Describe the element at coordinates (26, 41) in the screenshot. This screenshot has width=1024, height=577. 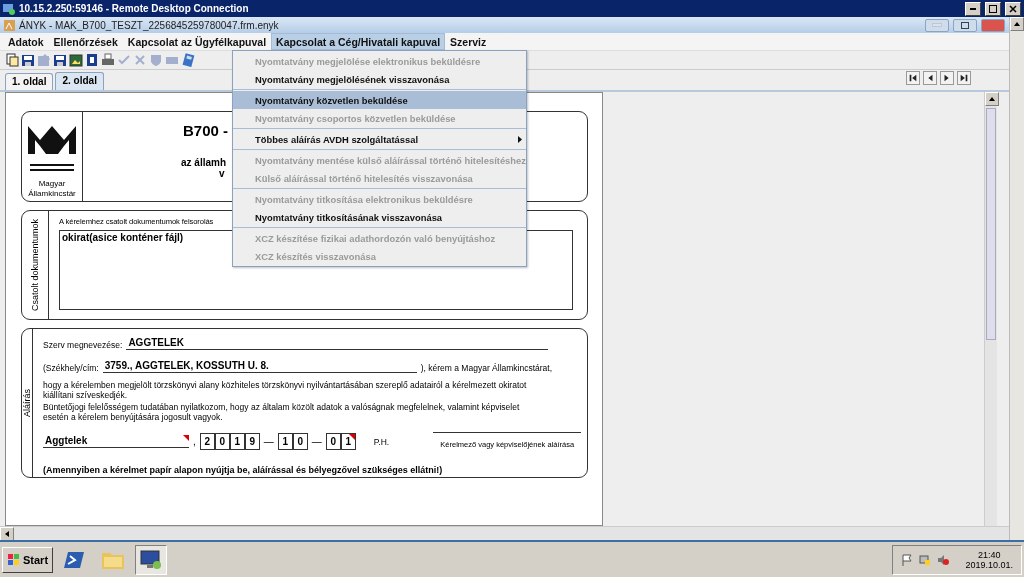
I see `menu-item: Adatok` at that location.